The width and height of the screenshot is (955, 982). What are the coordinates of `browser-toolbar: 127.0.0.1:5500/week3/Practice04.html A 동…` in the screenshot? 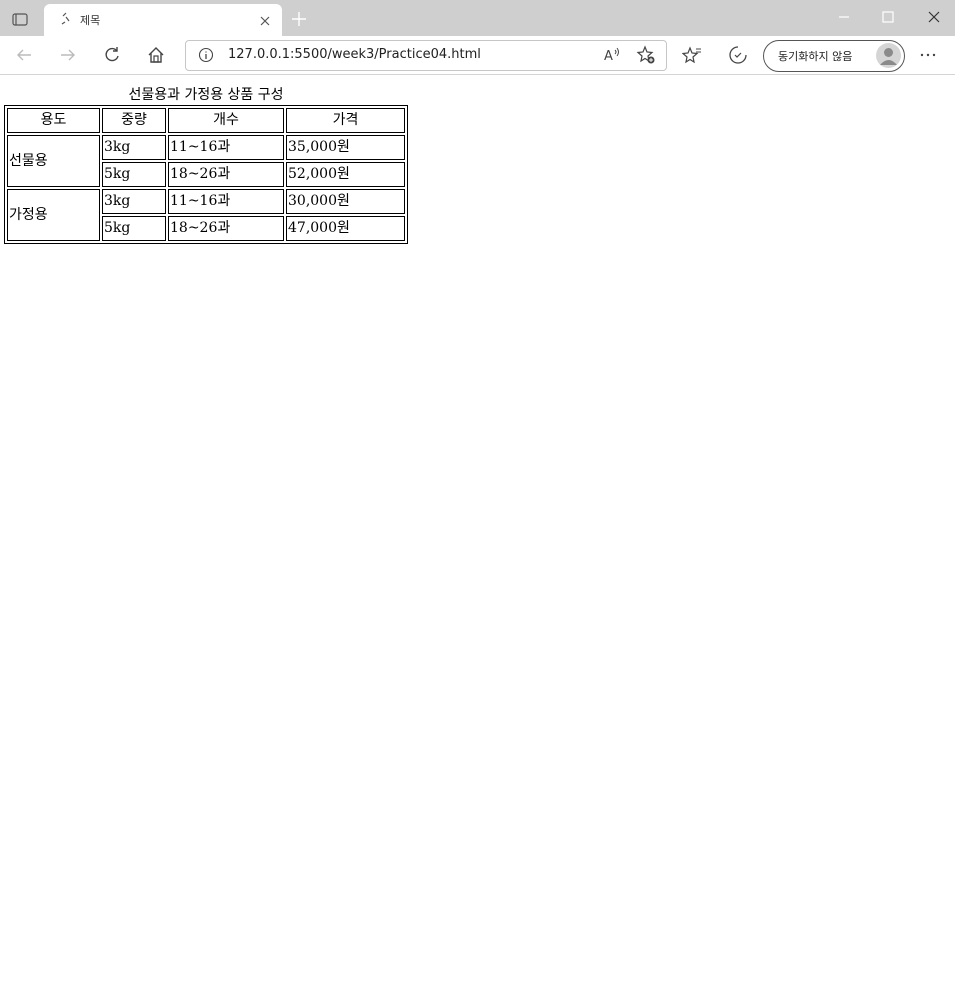 It's located at (477, 55).